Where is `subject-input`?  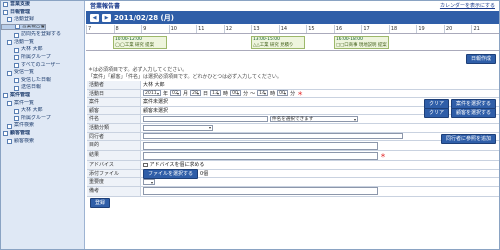
subject-input is located at coordinates (205, 119).